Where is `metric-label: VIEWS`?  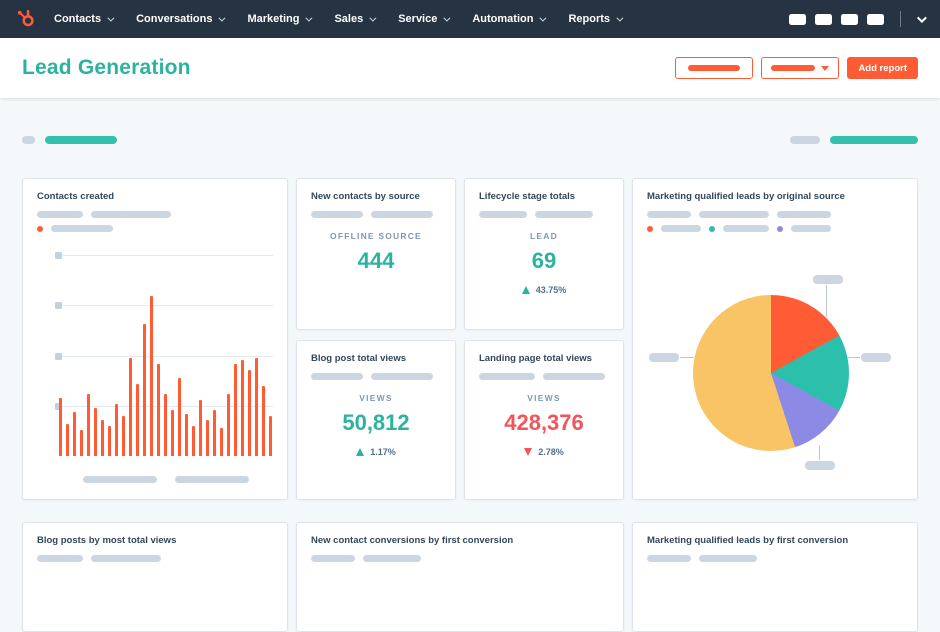 metric-label: VIEWS is located at coordinates (544, 398).